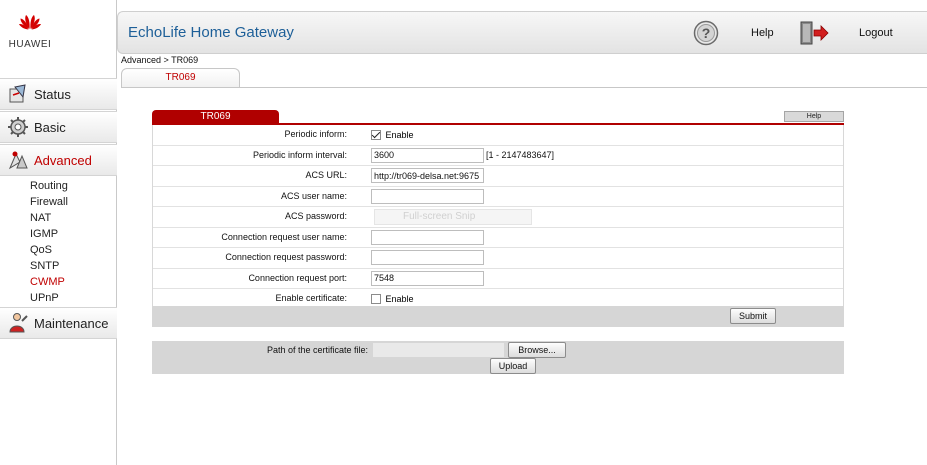 The height and width of the screenshot is (465, 927). I want to click on basic-icon, so click(18, 127).